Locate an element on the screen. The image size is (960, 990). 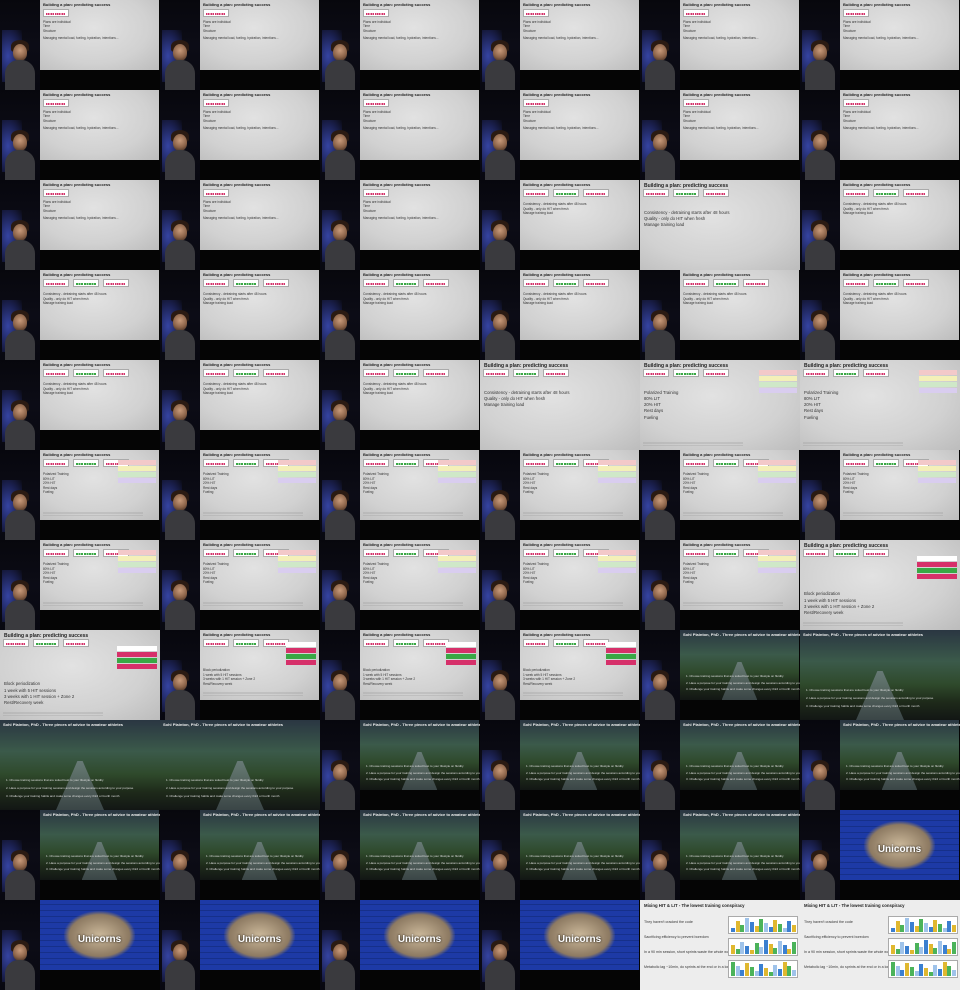
block-table-row is located at coordinates (461, 656).